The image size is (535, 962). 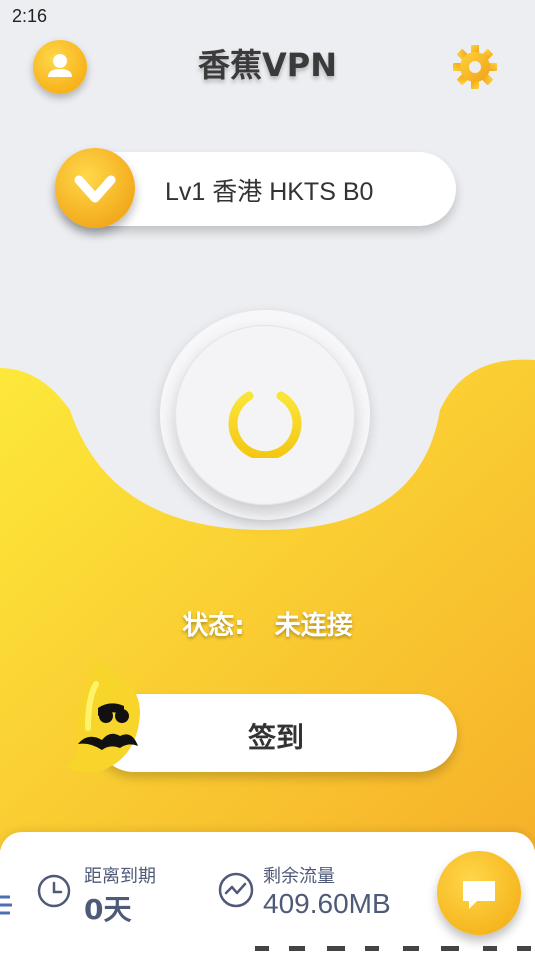 I want to click on partial-icon, so click(x=6, y=905).